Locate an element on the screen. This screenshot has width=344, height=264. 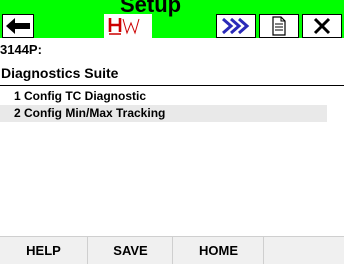
bottom-bar: HELP SAVE HOME is located at coordinates (172, 250).